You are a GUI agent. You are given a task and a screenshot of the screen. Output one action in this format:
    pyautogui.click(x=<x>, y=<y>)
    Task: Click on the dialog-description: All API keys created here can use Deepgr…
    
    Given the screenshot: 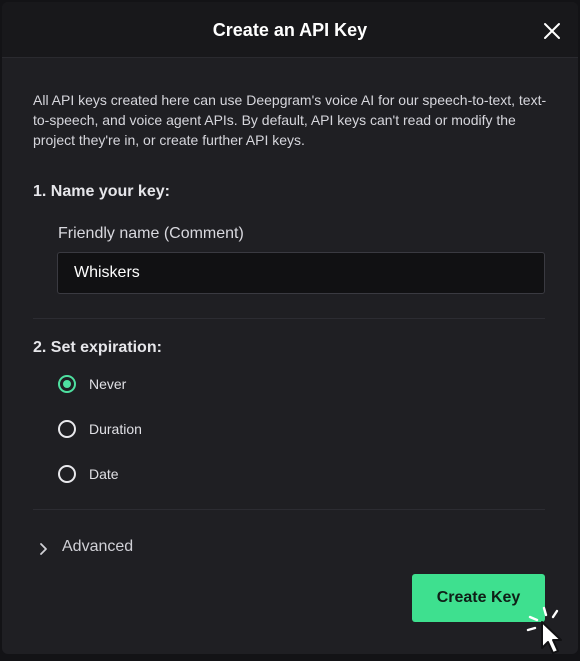 What is the action you would take?
    pyautogui.click(x=290, y=120)
    